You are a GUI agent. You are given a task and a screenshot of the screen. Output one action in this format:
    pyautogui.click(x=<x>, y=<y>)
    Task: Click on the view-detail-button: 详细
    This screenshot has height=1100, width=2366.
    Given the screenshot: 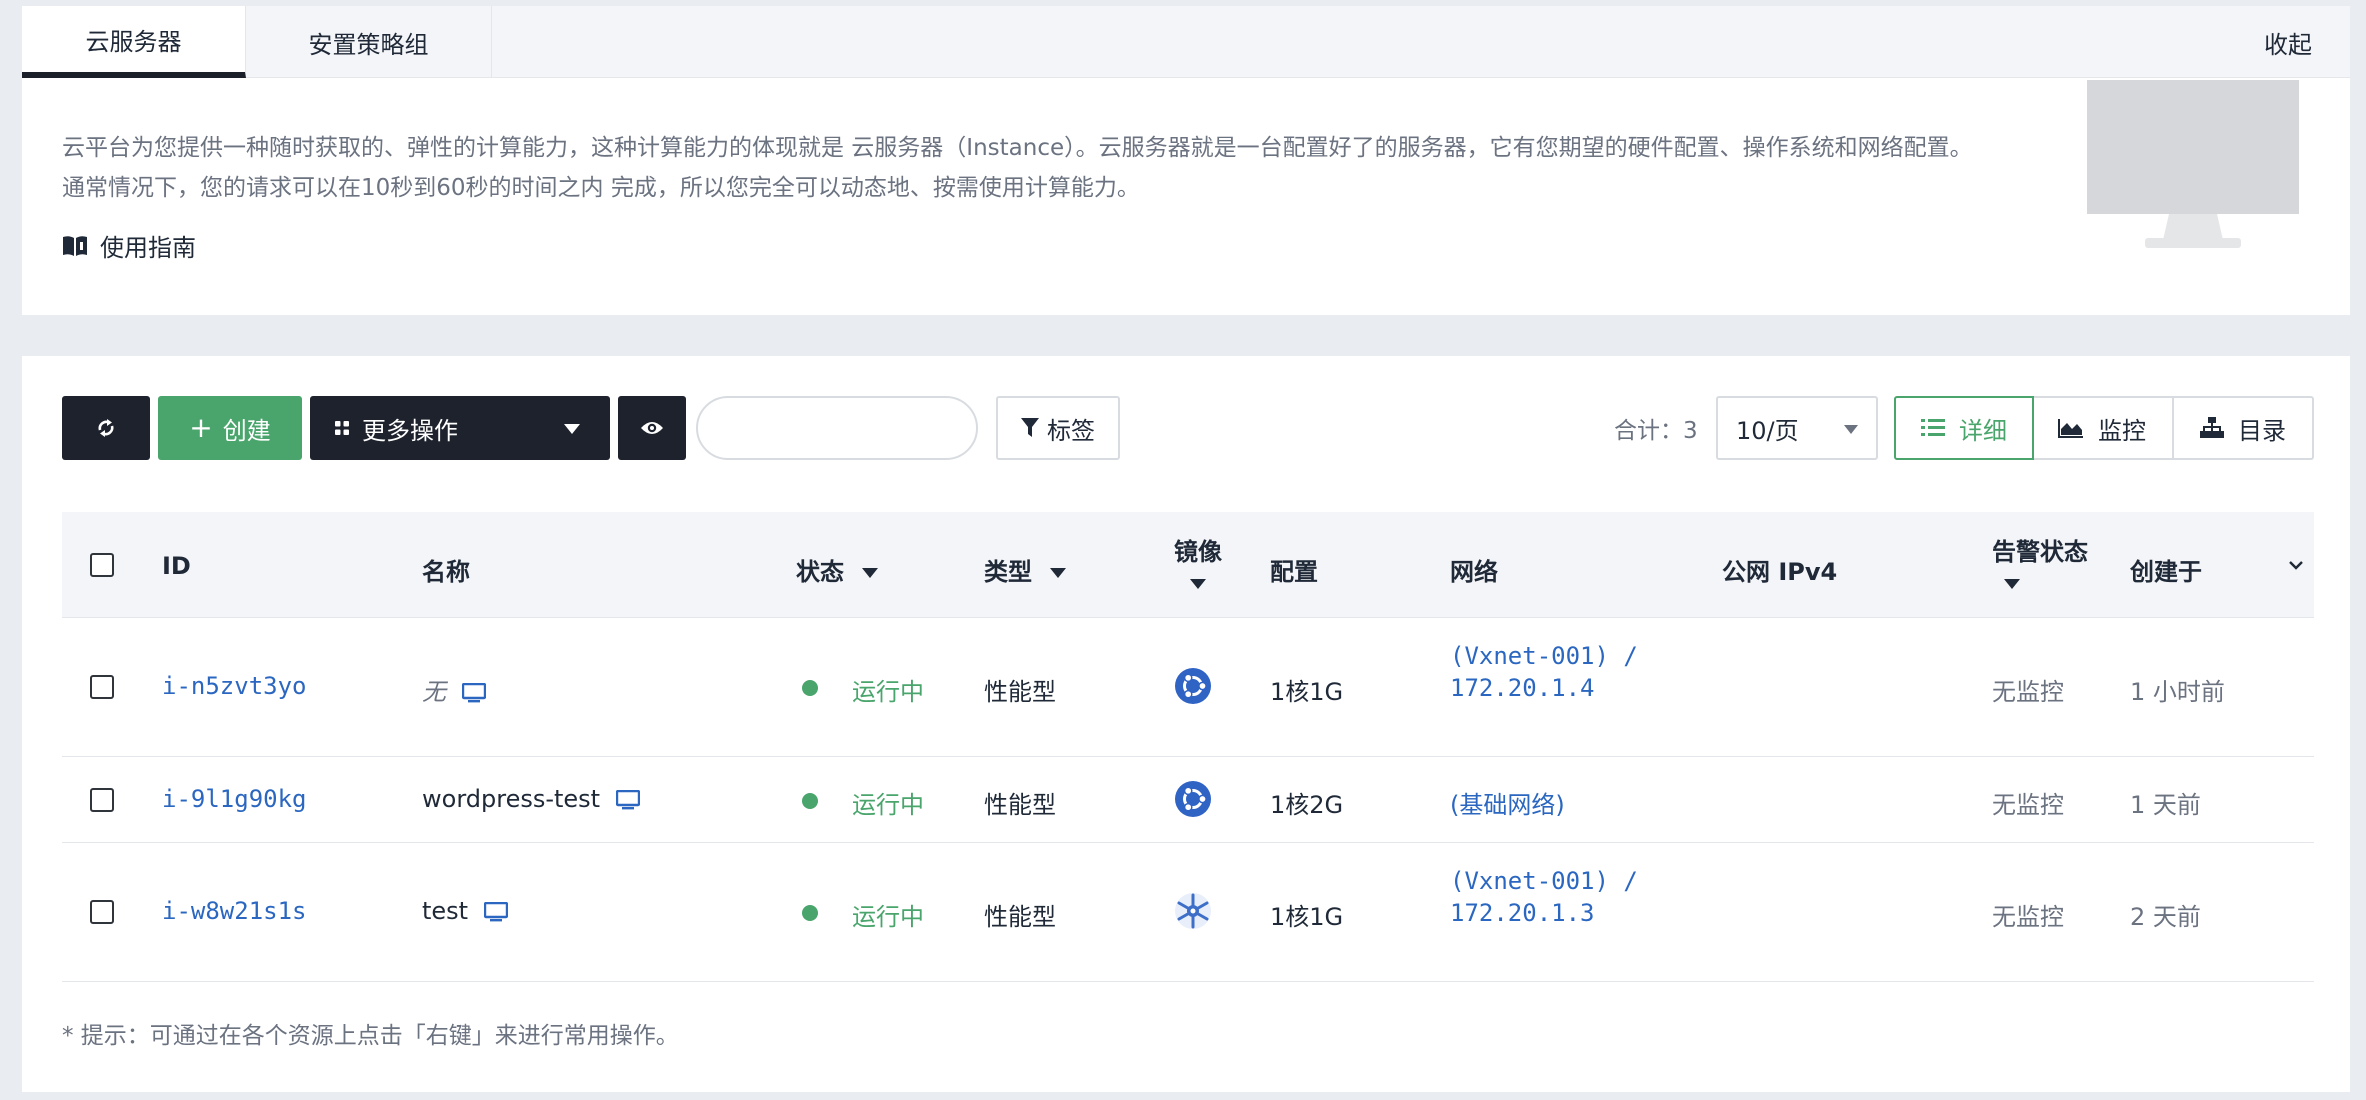 What is the action you would take?
    pyautogui.click(x=1964, y=428)
    